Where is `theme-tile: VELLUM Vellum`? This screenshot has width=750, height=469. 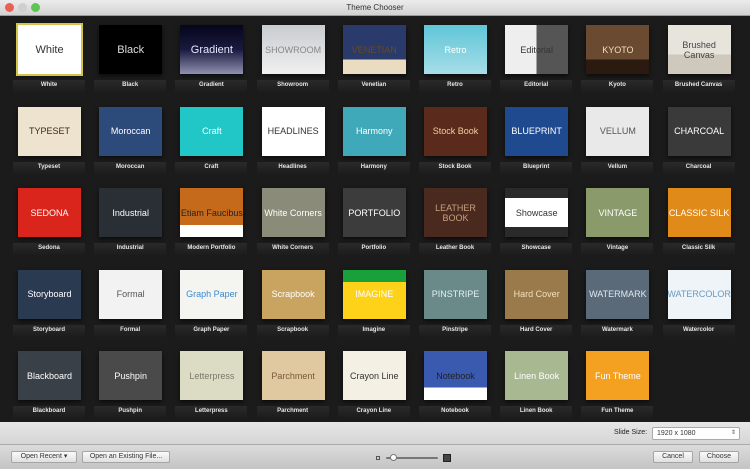 theme-tile: VELLUM Vellum is located at coordinates (617, 137).